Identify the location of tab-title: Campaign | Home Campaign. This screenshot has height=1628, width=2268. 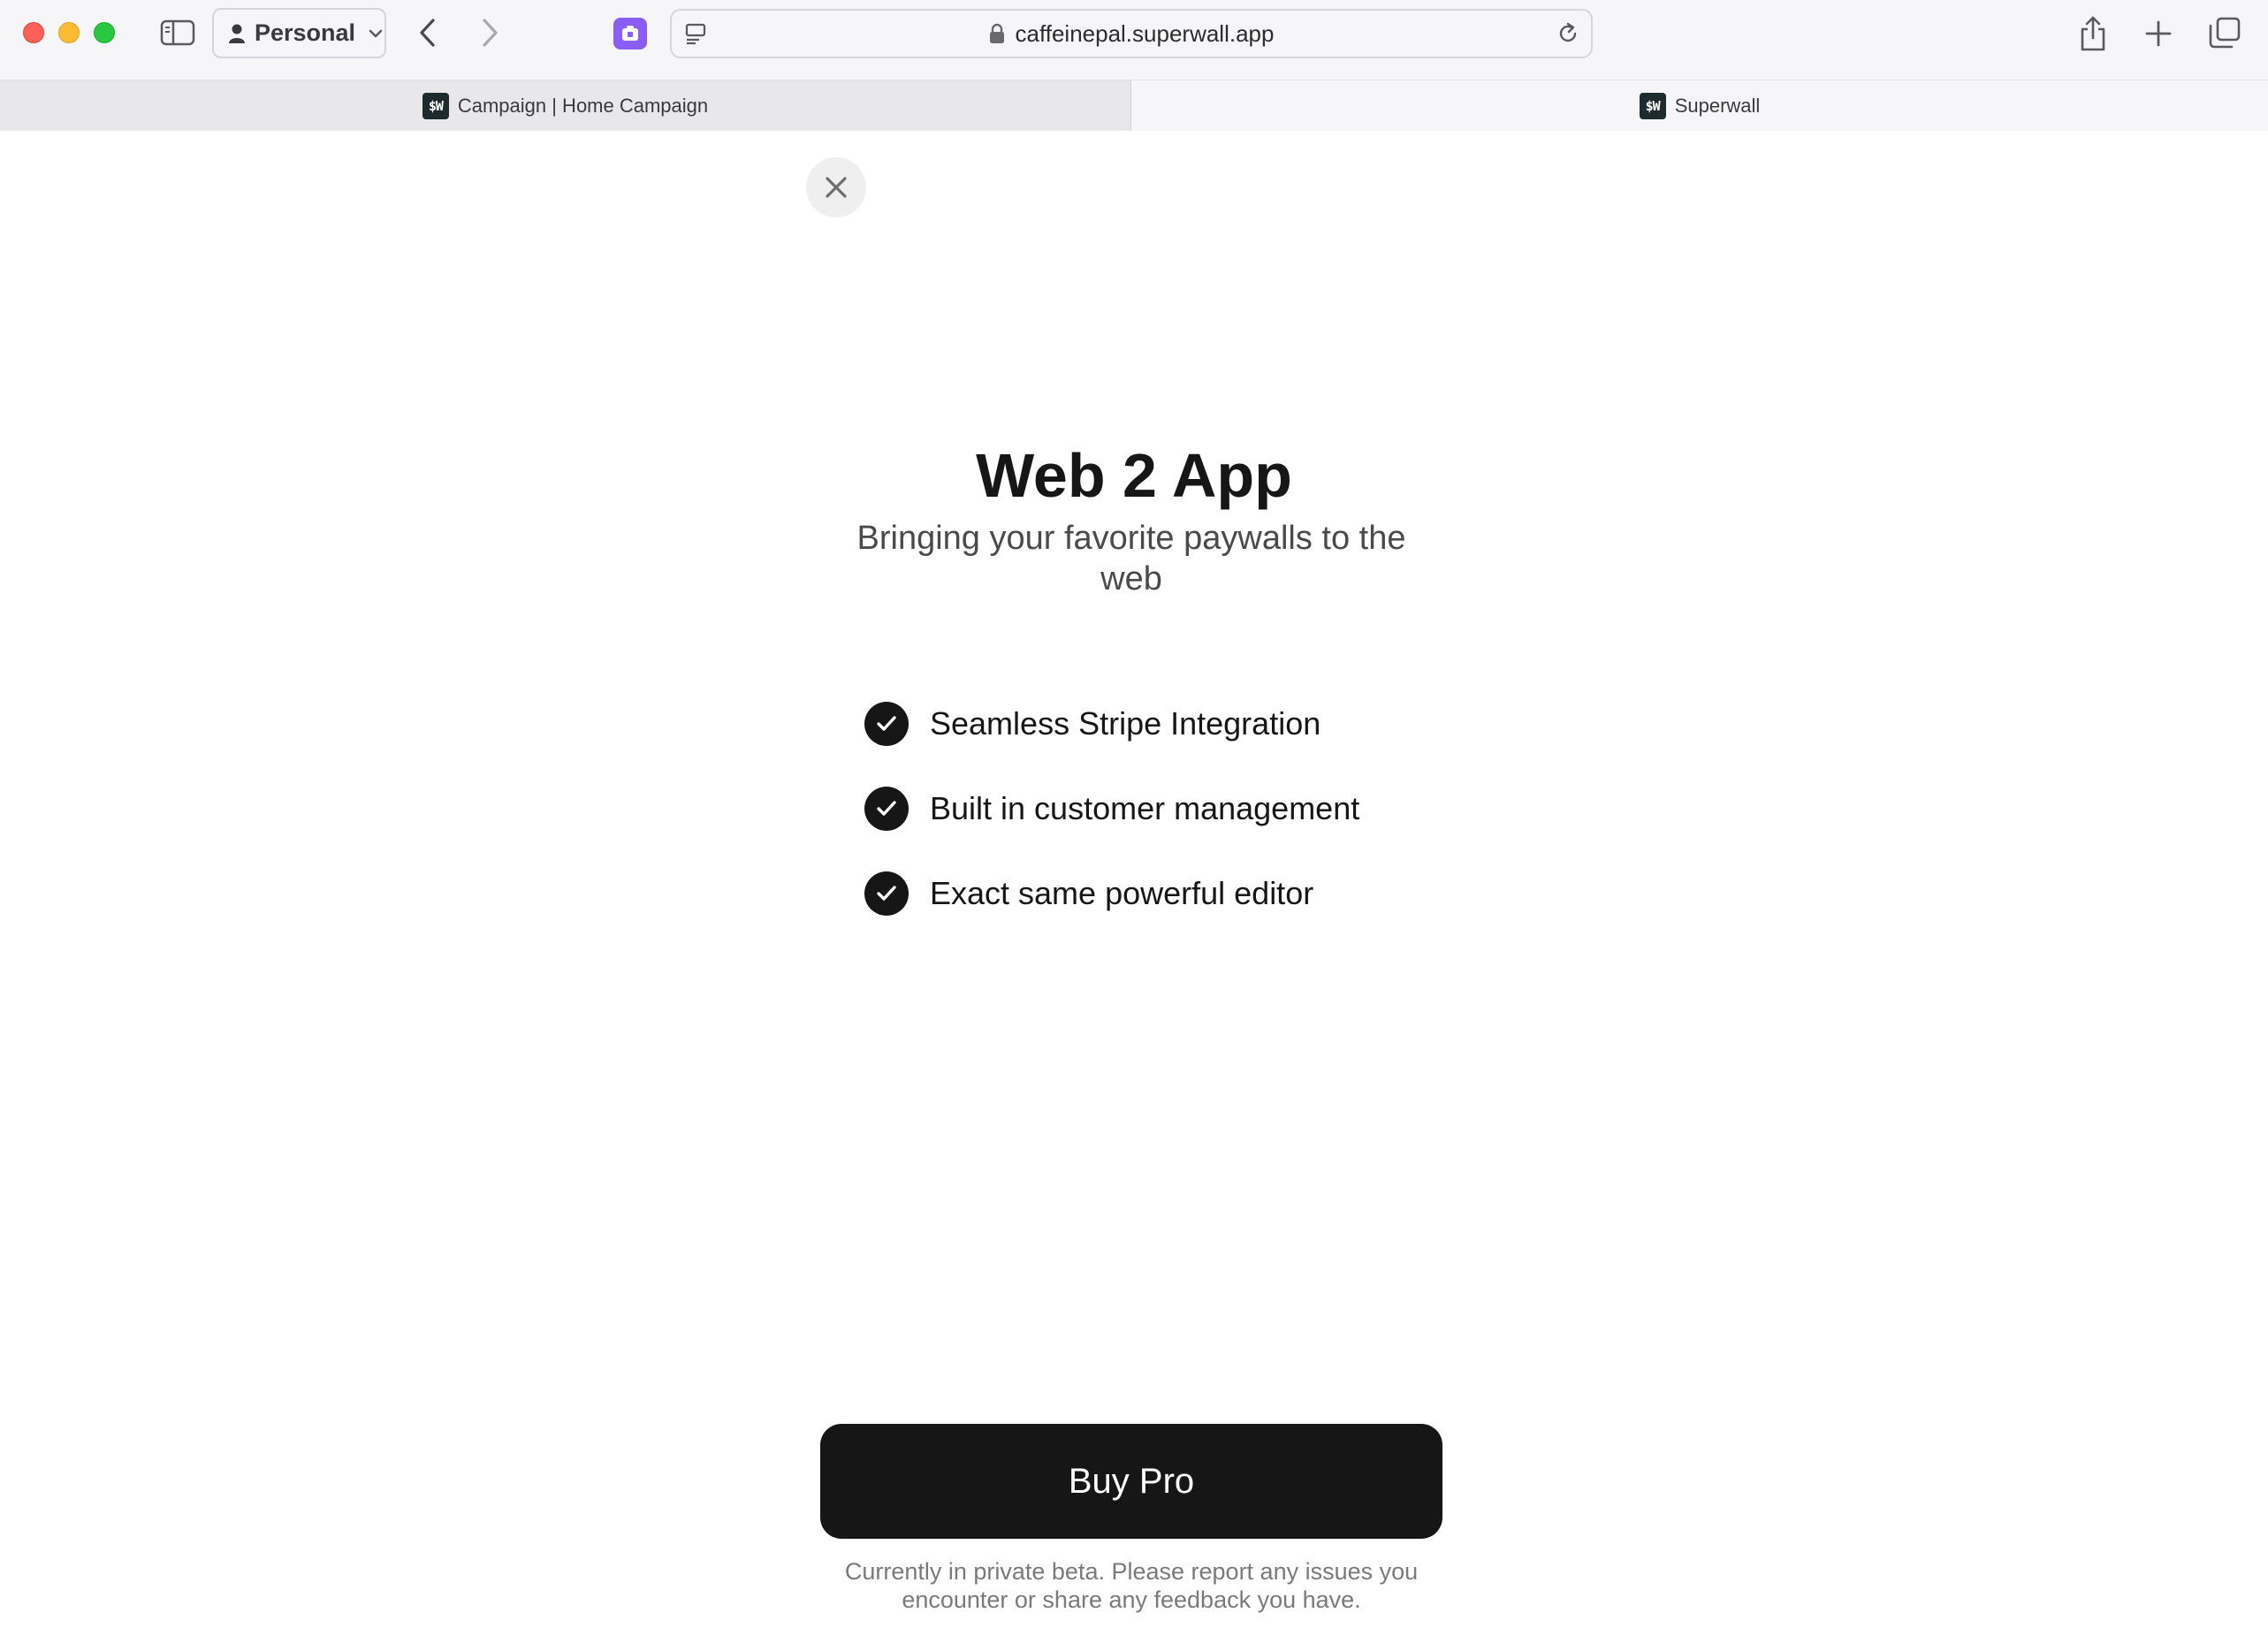
(583, 105).